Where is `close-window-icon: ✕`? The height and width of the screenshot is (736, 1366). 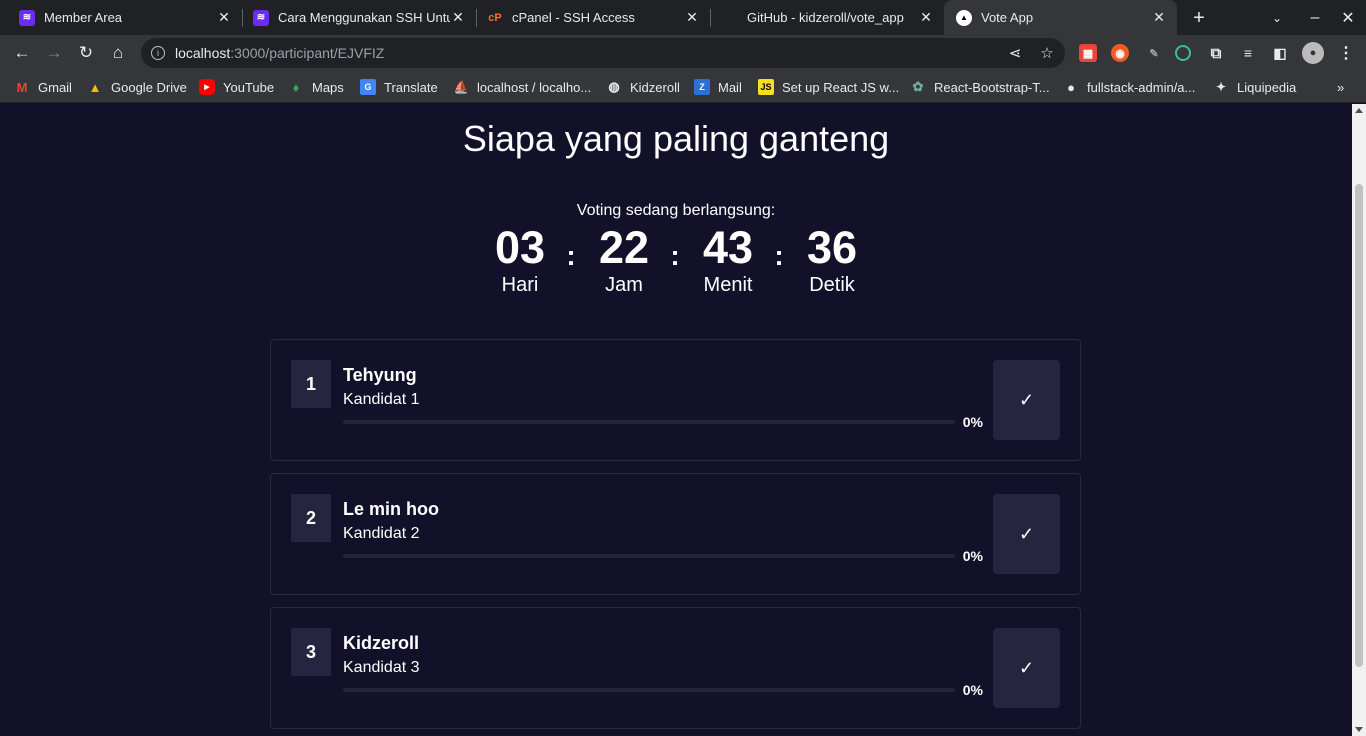
close-window-icon: ✕ is located at coordinates (1348, 18).